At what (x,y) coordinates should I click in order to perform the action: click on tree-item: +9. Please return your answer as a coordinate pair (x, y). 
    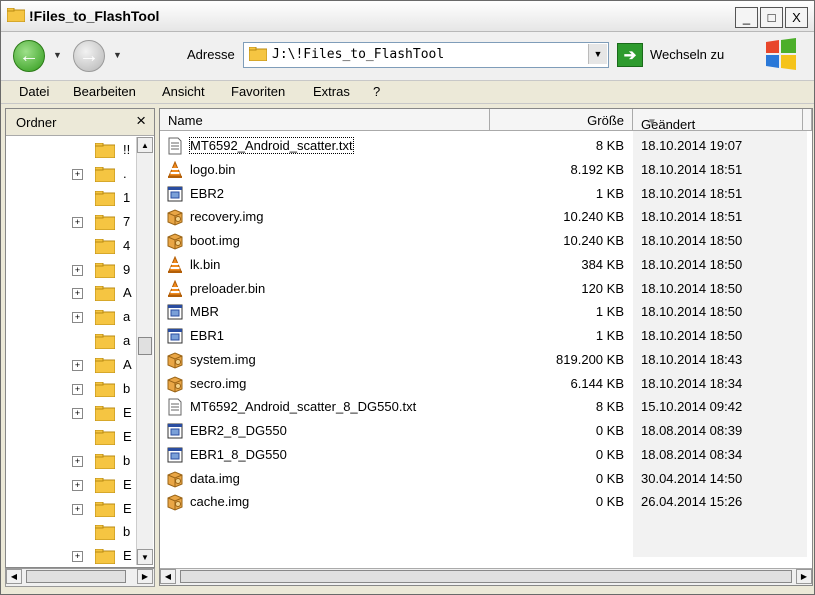
    Looking at the image, I should click on (71, 270).